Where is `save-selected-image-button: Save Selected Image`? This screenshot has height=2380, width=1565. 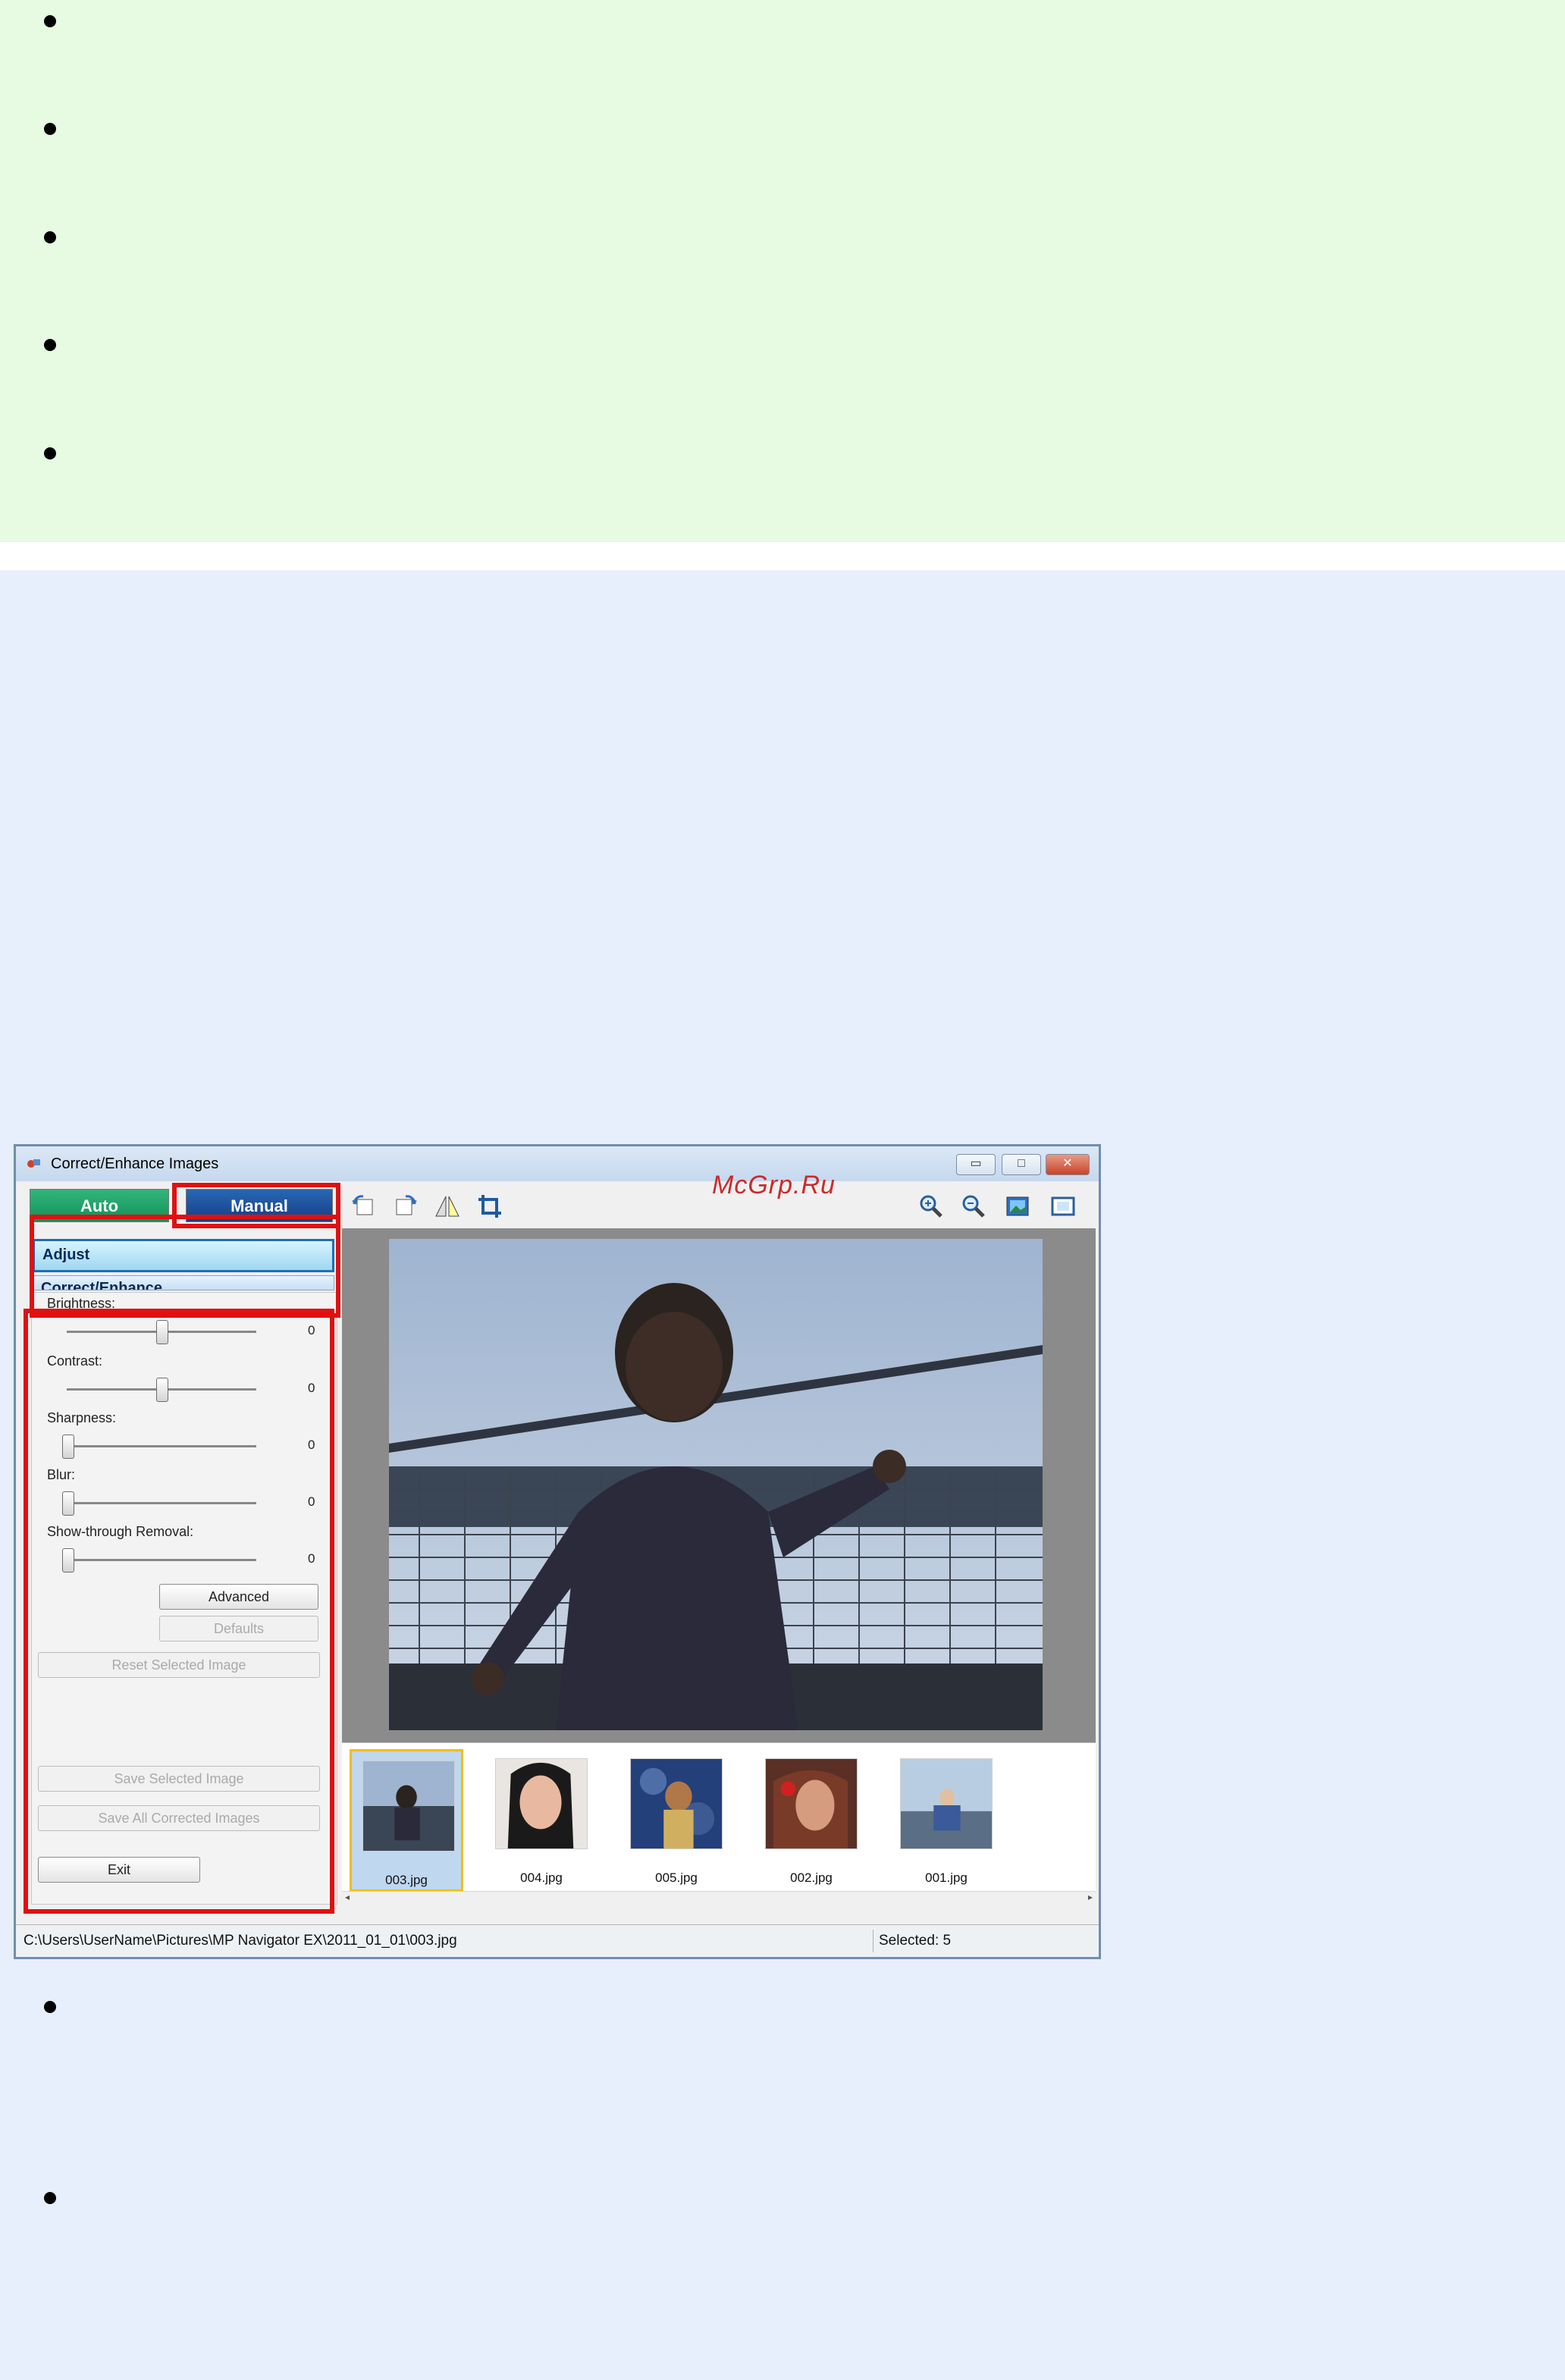
save-selected-image-button: Save Selected Image is located at coordinates (179, 1779).